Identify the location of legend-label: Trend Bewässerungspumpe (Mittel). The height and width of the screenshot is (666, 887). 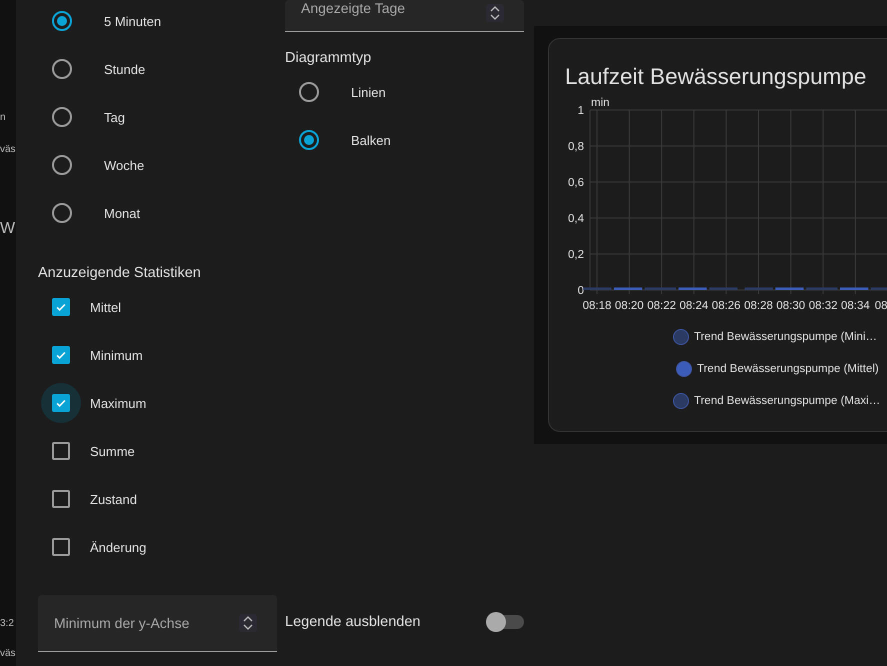
(788, 369).